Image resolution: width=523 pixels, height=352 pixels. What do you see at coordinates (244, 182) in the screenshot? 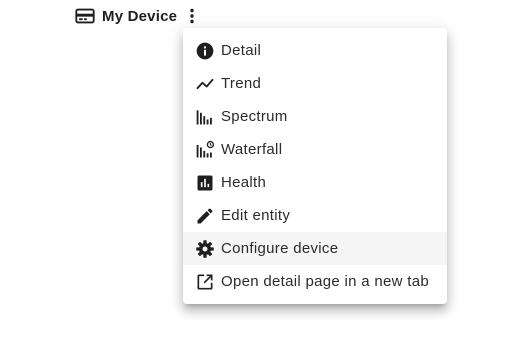
I see `menu-item-label: Health` at bounding box center [244, 182].